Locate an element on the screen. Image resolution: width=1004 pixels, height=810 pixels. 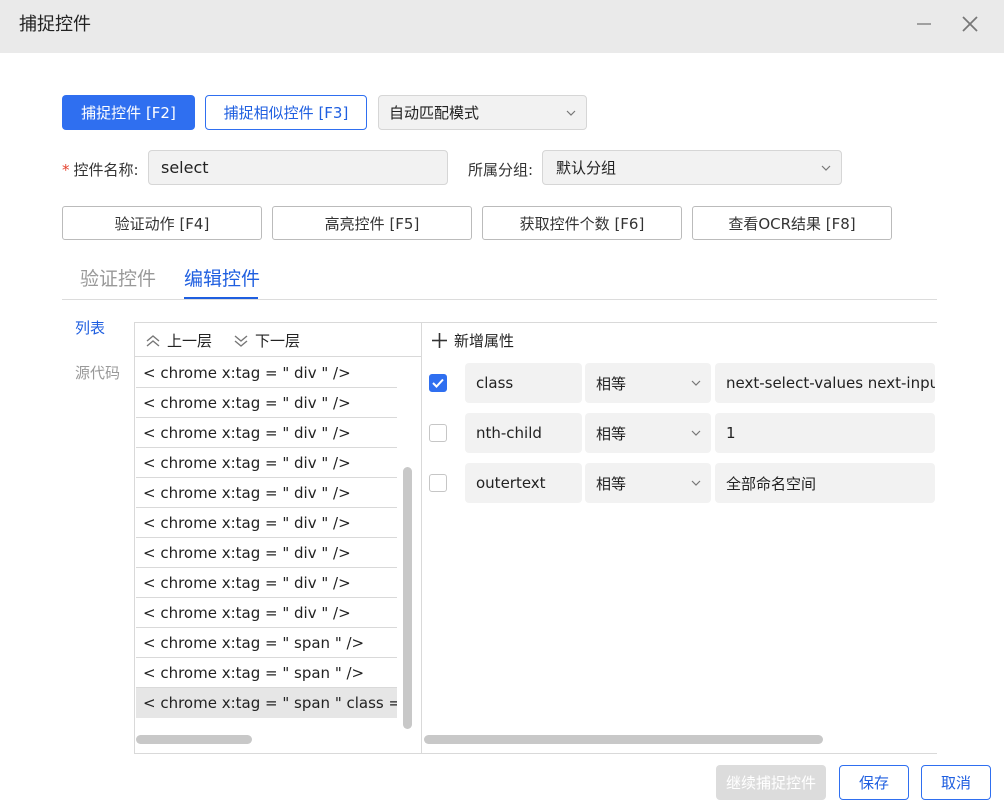
group-select: 默认分组 is located at coordinates (692, 167).